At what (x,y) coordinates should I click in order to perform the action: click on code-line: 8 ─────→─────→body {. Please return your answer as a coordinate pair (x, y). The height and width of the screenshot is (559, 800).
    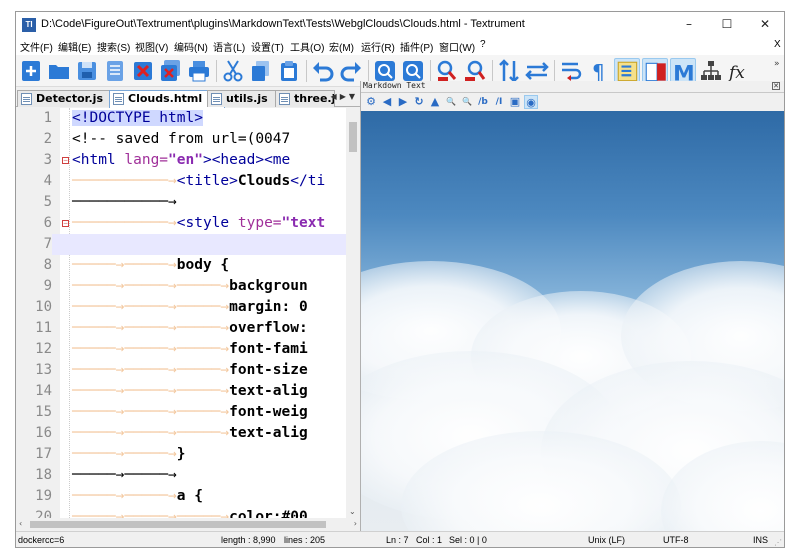
    Looking at the image, I should click on (136, 265).